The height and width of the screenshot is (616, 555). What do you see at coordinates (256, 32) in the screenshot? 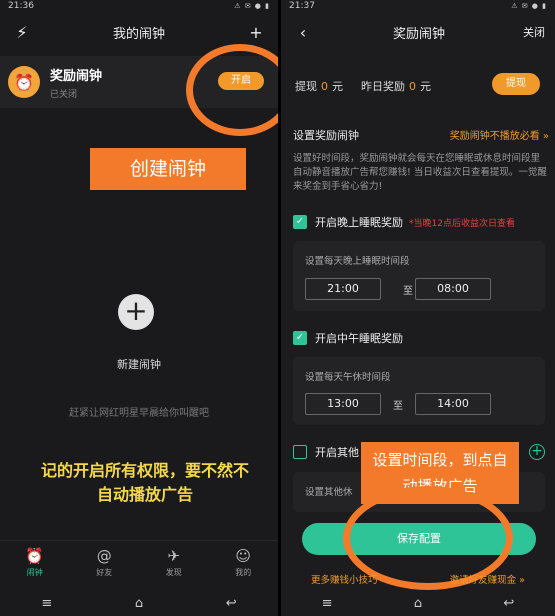
I see `add-alarm-icon: +` at bounding box center [256, 32].